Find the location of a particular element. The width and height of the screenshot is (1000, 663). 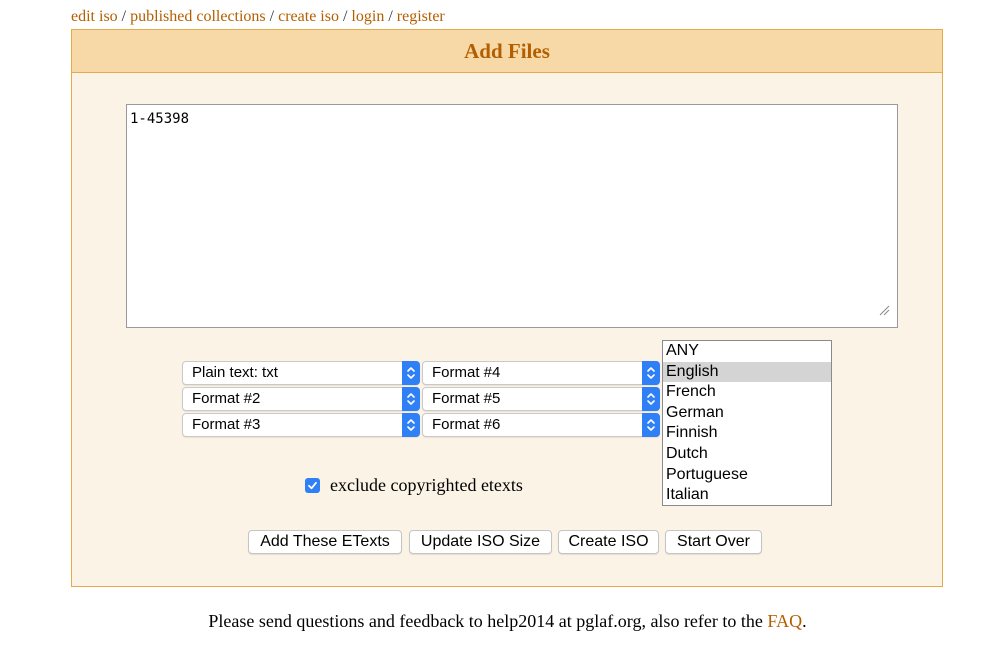

exclude-copyrighted-row: exclude copyrighted etexts is located at coordinates (414, 485).